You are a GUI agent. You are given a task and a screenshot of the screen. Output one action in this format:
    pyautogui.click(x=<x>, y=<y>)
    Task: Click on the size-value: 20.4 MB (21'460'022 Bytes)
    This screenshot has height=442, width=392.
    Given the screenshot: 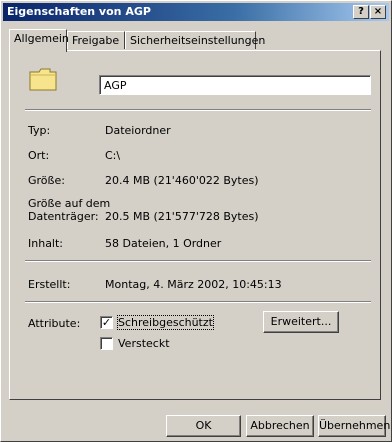 What is the action you would take?
    pyautogui.click(x=182, y=180)
    